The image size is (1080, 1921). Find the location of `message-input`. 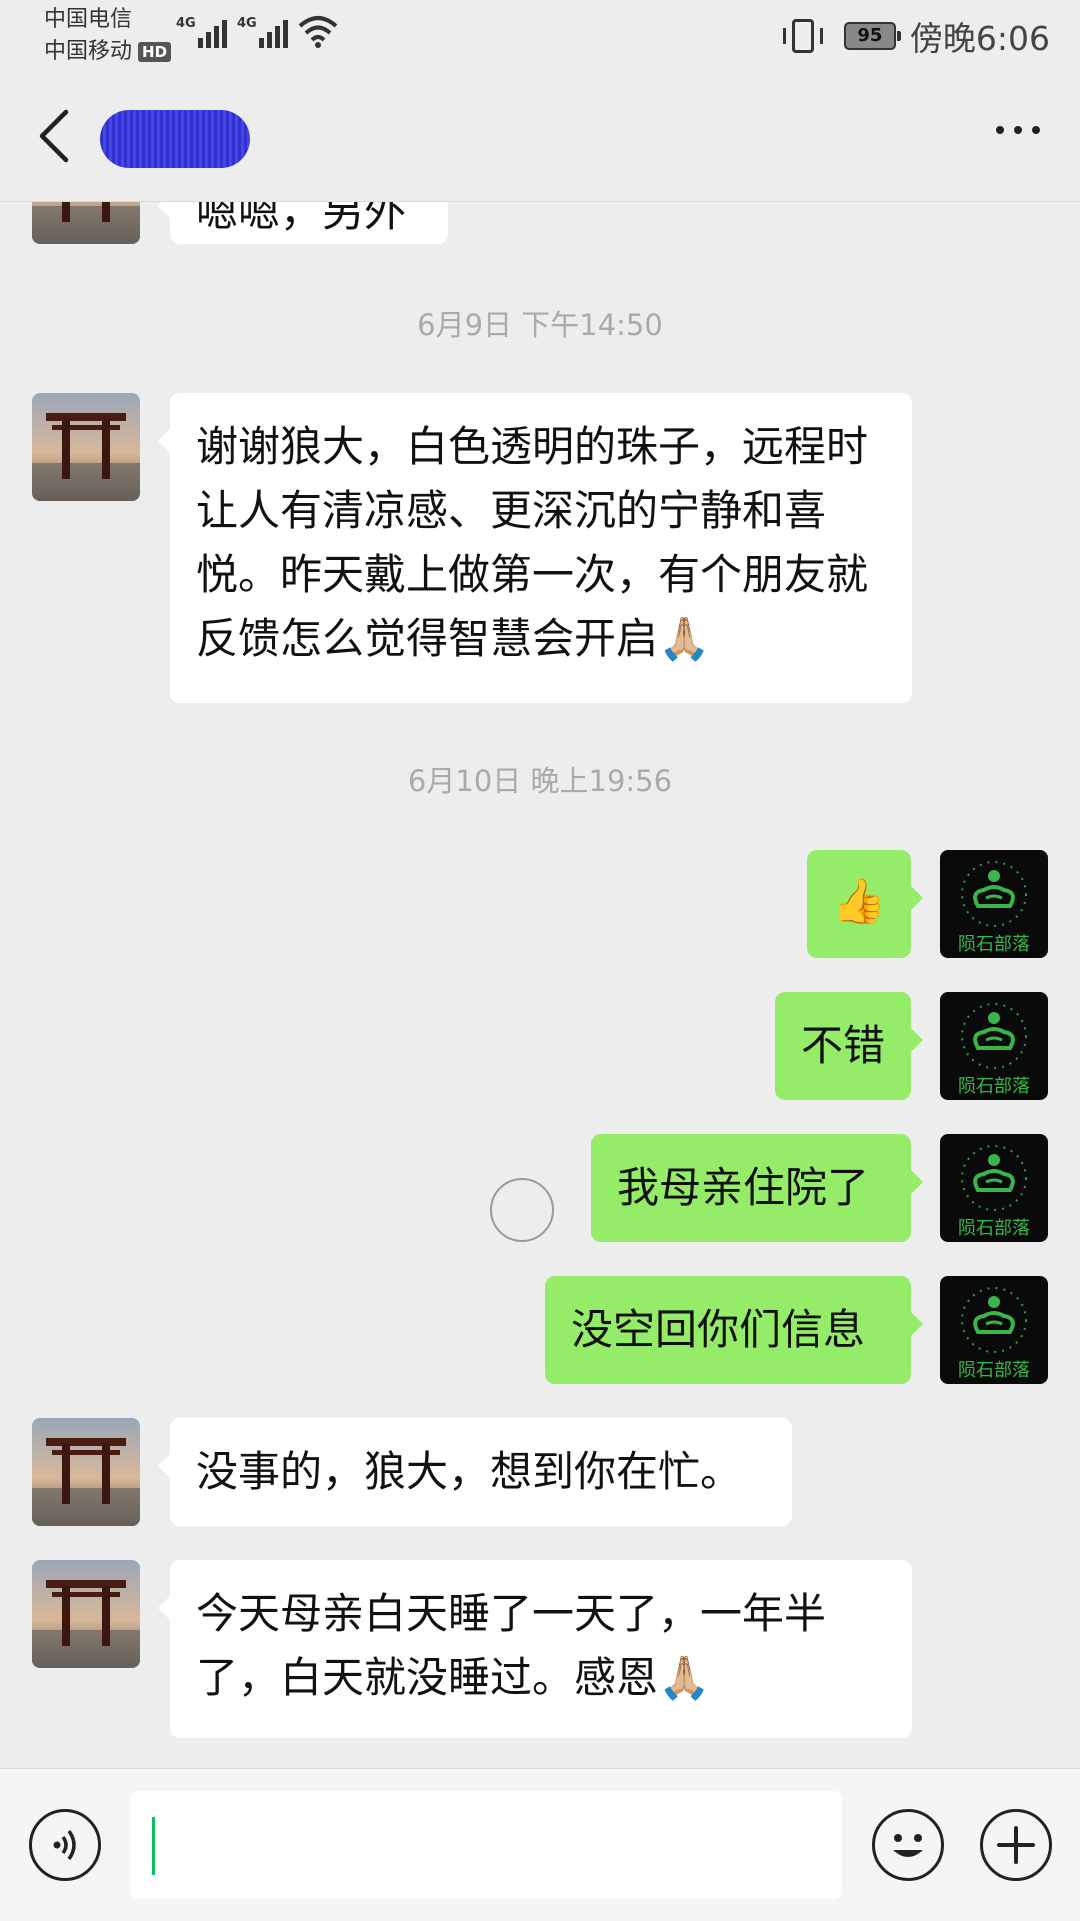

message-input is located at coordinates (486, 1845).